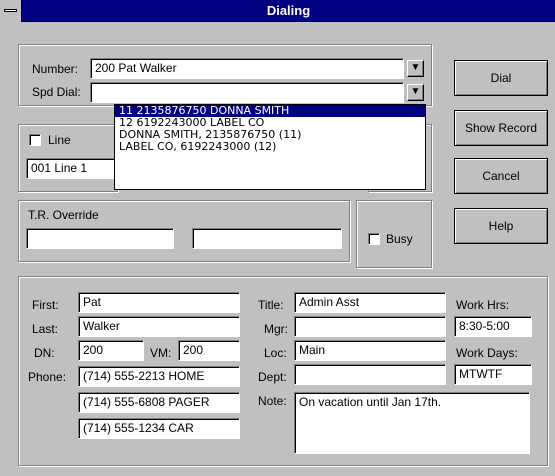  What do you see at coordinates (275, 353) in the screenshot?
I see `loc-label: Loc:` at bounding box center [275, 353].